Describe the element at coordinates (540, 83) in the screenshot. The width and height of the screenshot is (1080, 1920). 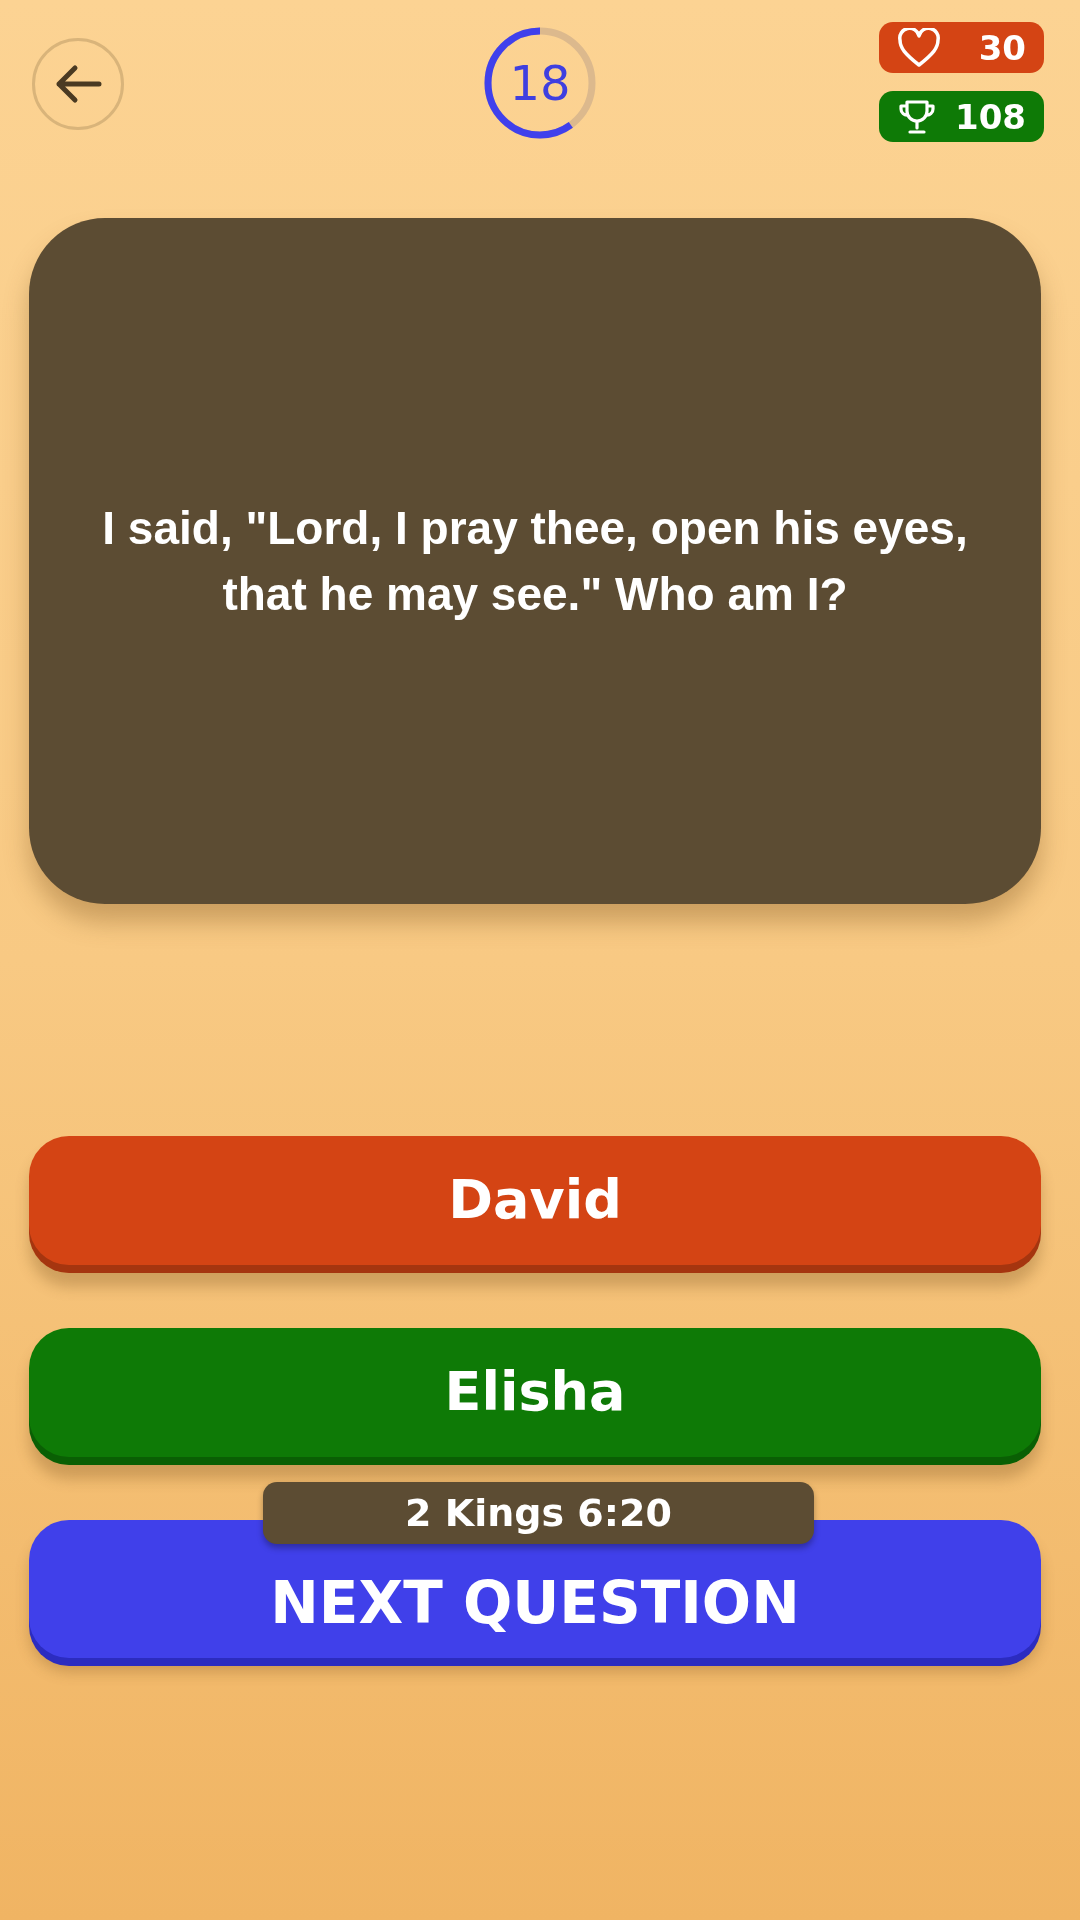
I see `timer-value: 18` at that location.